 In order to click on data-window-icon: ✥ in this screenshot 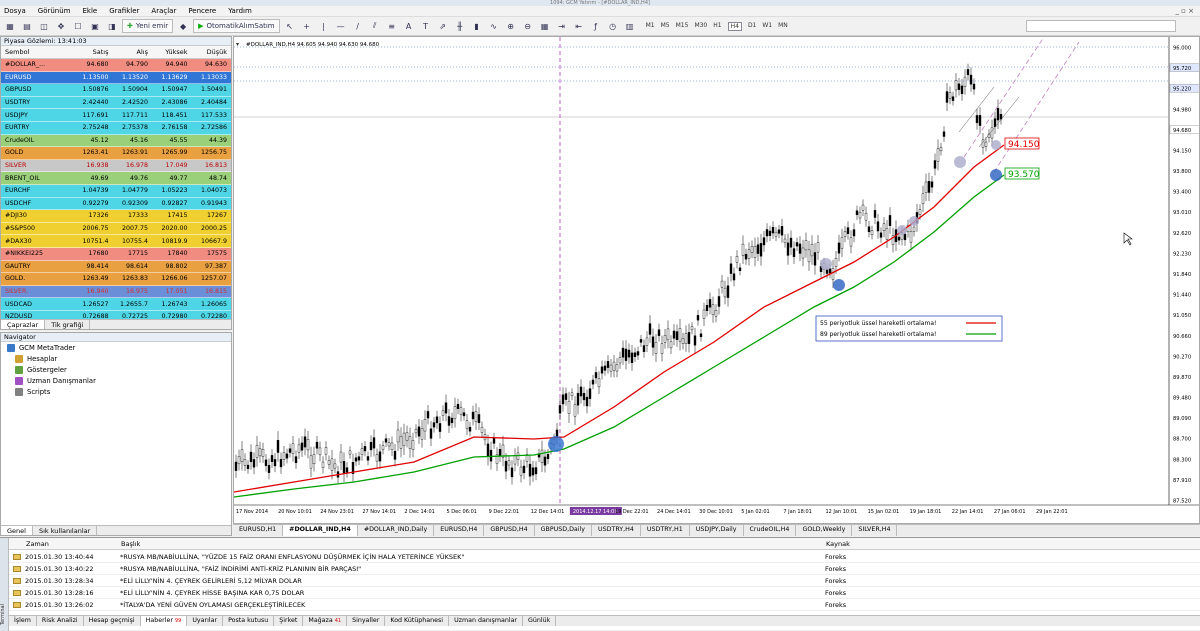, I will do `click(61, 26)`.